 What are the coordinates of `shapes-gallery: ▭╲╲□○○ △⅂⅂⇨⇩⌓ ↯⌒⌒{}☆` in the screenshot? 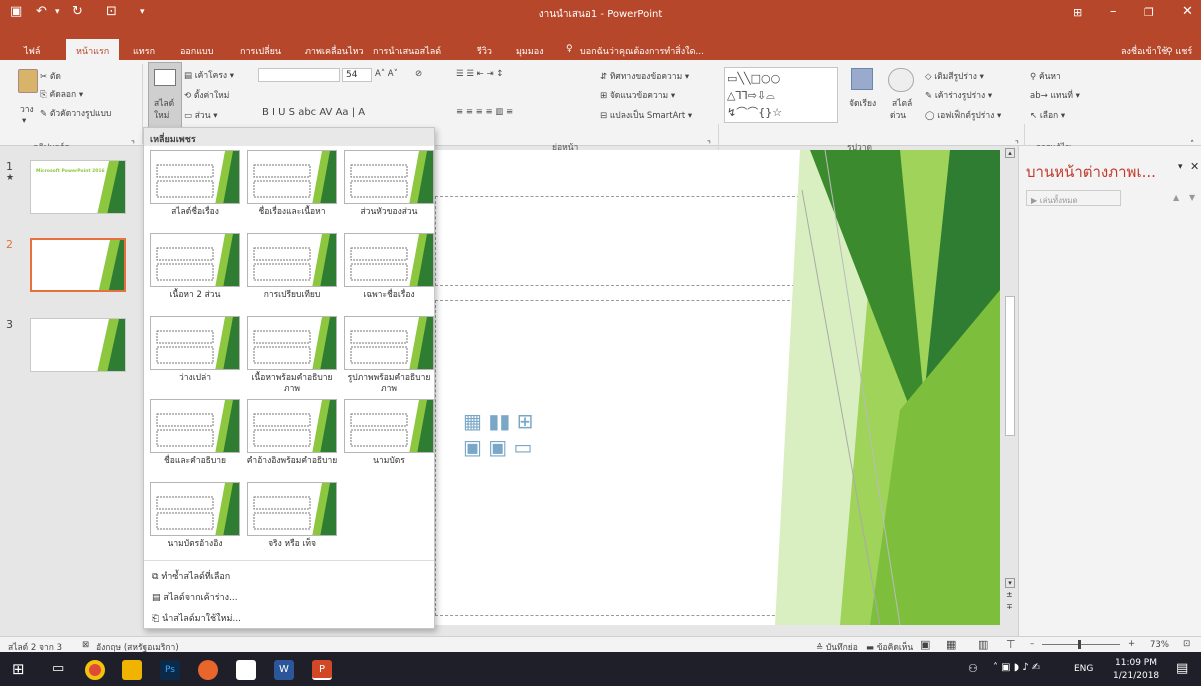 It's located at (781, 95).